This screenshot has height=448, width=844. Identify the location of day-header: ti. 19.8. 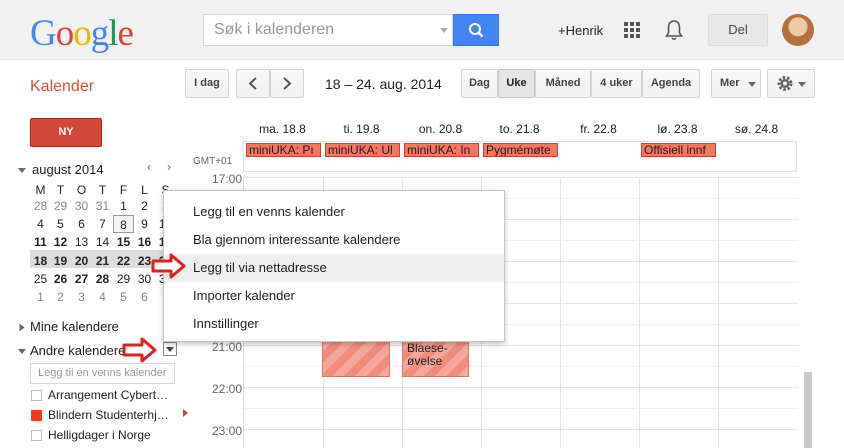
(361, 129).